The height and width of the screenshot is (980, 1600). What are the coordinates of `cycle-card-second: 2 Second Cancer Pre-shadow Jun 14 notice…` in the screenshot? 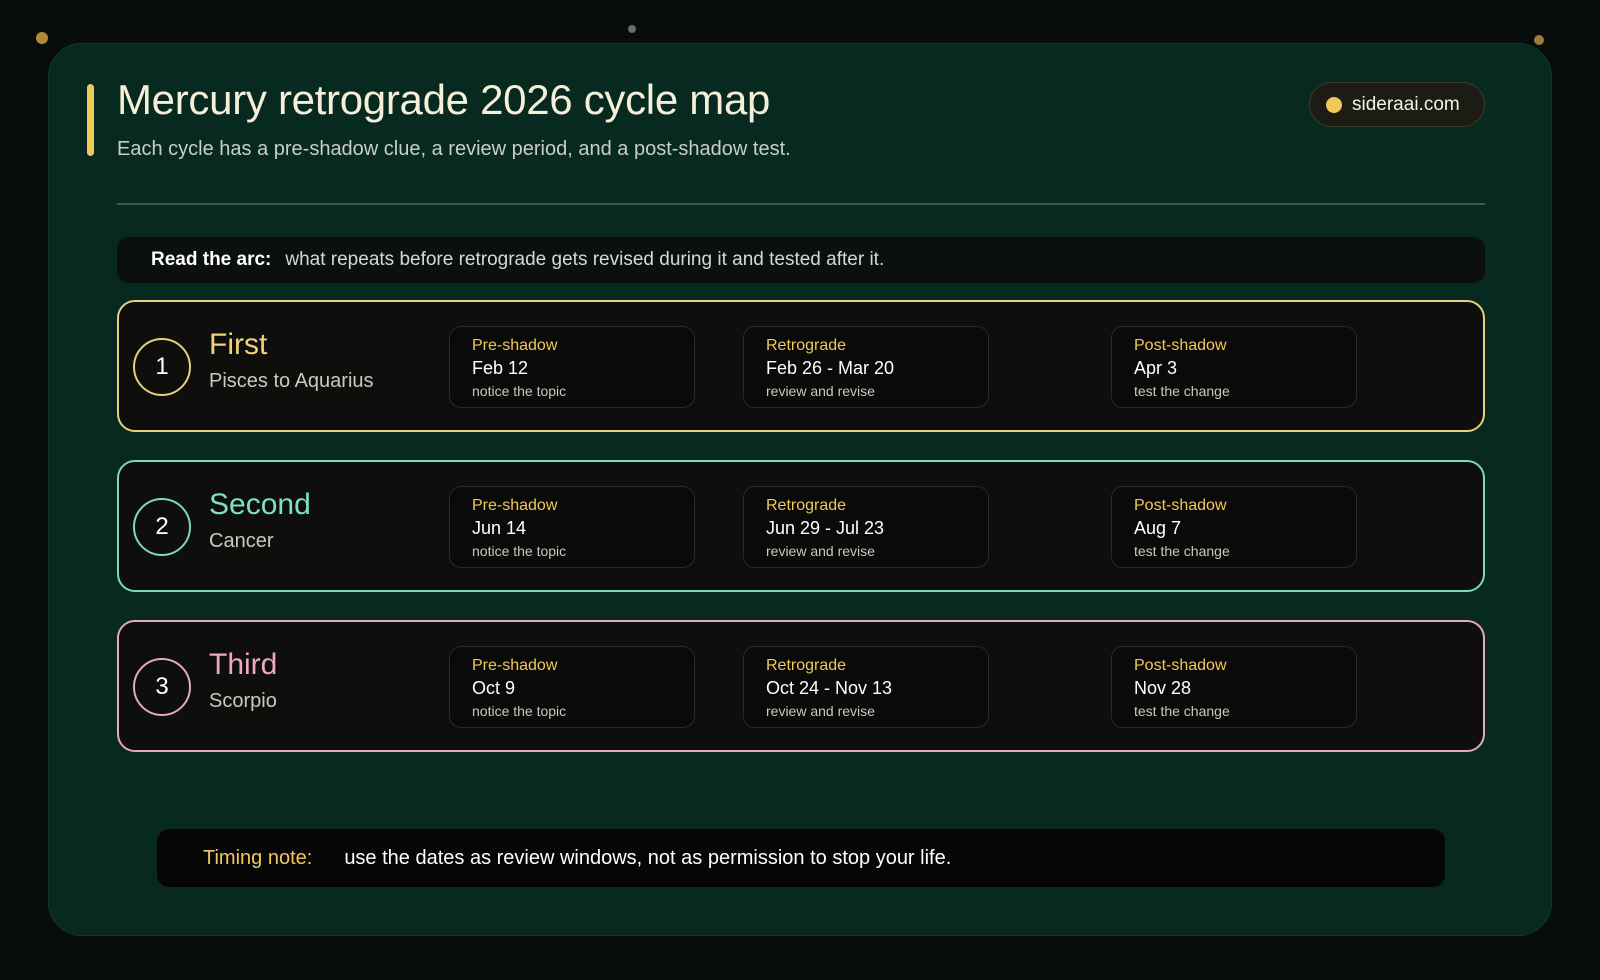 It's located at (801, 526).